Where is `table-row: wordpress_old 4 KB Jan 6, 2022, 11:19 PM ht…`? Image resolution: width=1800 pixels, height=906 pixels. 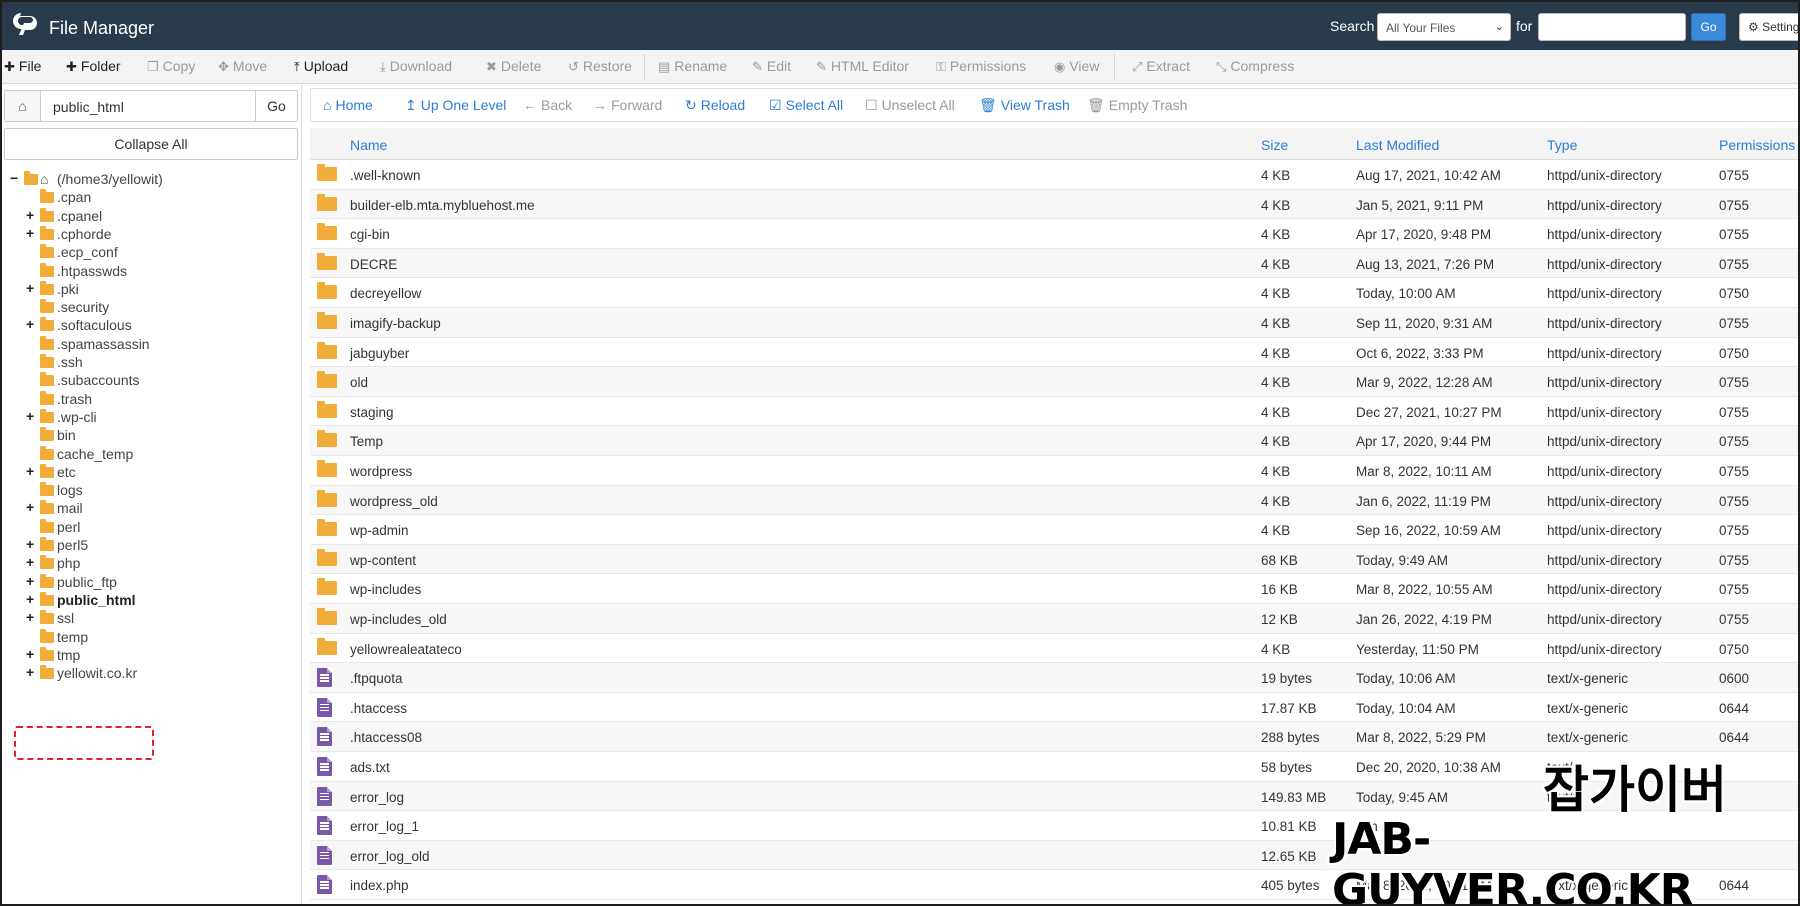
table-row: wordpress_old 4 KB Jan 6, 2022, 11:19 PM ht… is located at coordinates (1054, 500).